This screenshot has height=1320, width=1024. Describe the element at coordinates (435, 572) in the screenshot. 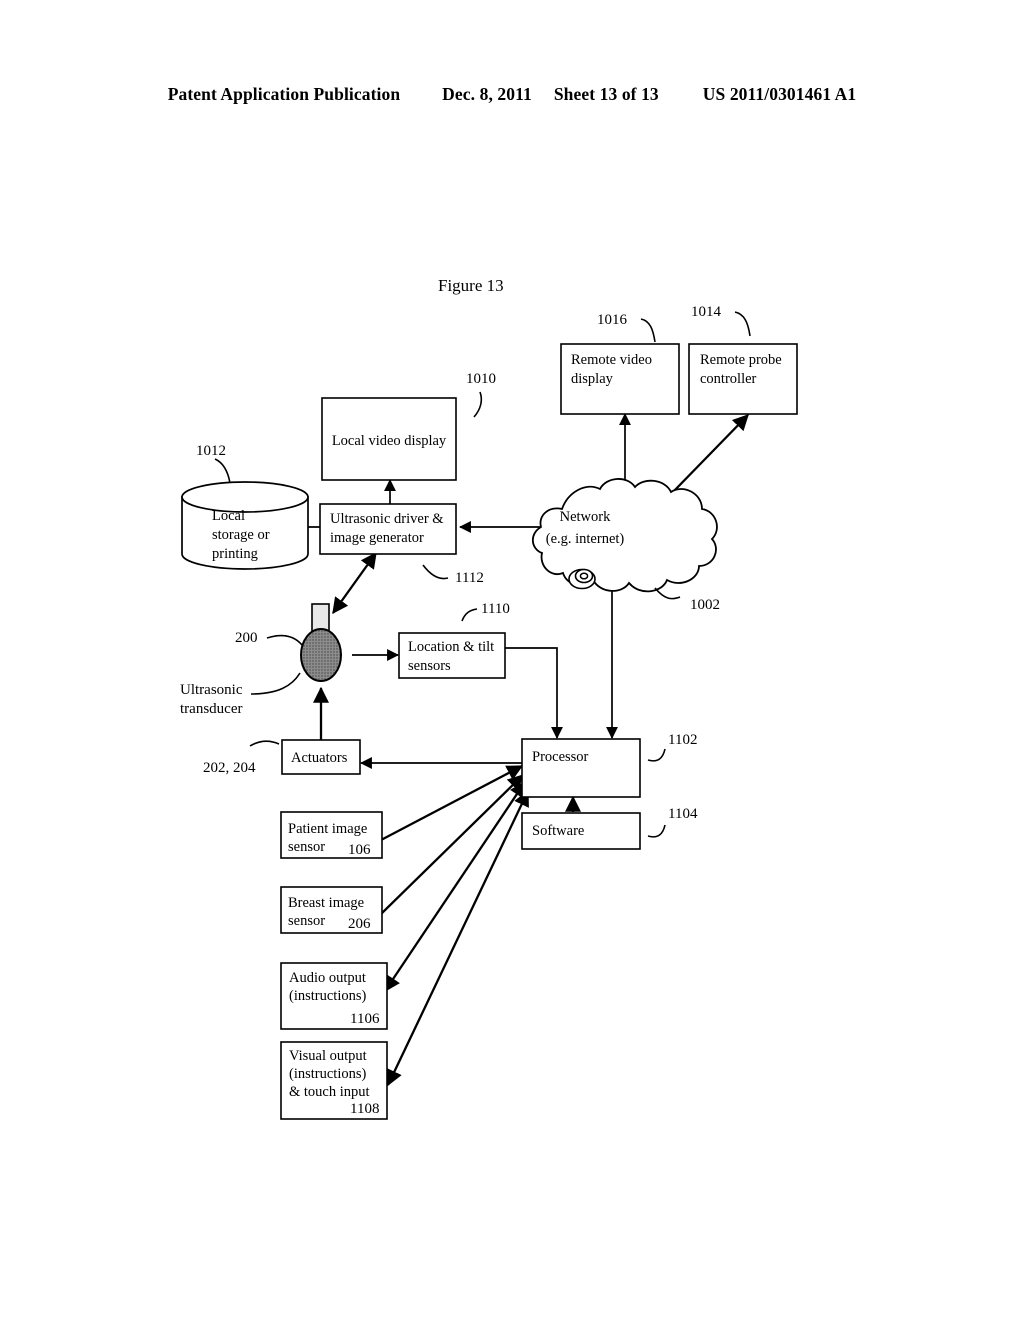

I see `leader-ultrasonic-driver-ref` at that location.